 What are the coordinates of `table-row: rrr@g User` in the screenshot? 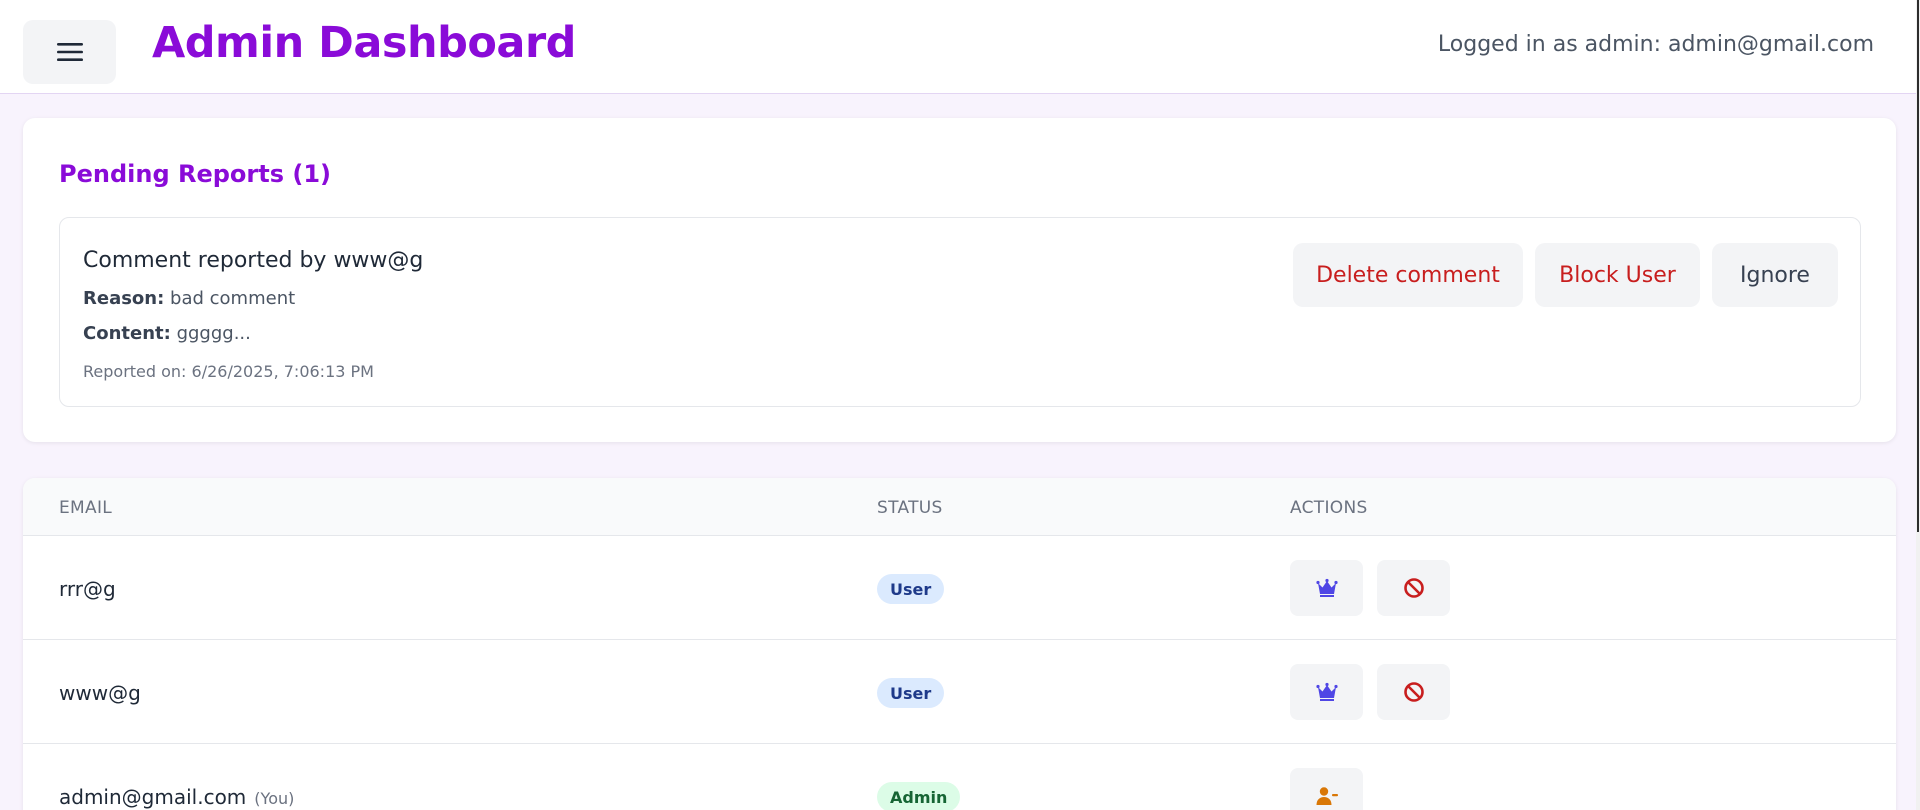 It's located at (959, 588).